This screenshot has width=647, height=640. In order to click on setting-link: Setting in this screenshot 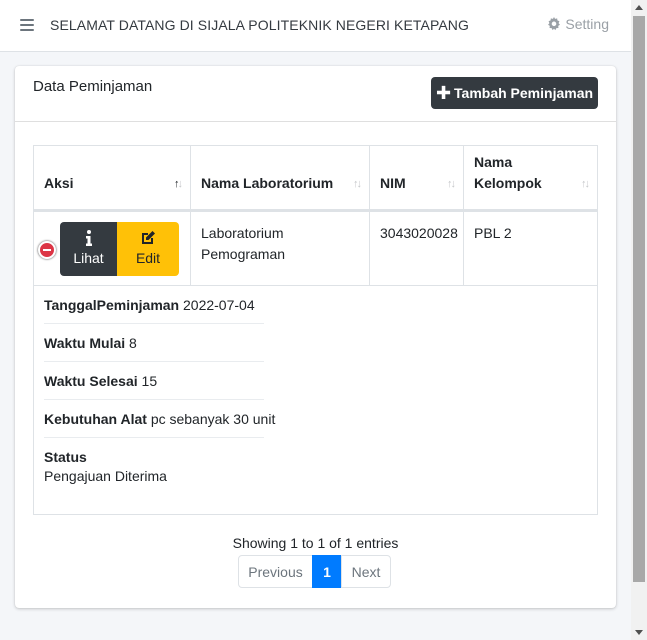, I will do `click(578, 24)`.